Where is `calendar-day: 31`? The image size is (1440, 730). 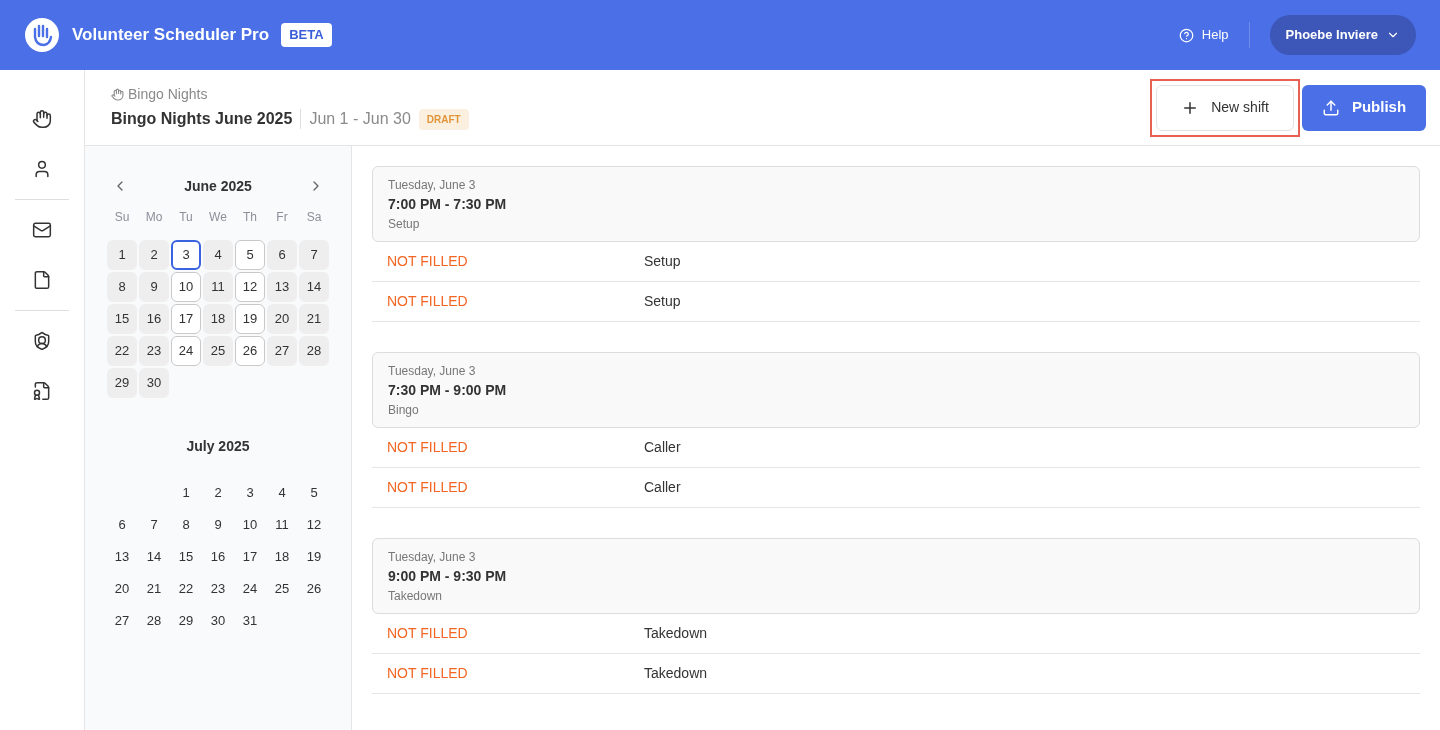
calendar-day: 31 is located at coordinates (250, 621).